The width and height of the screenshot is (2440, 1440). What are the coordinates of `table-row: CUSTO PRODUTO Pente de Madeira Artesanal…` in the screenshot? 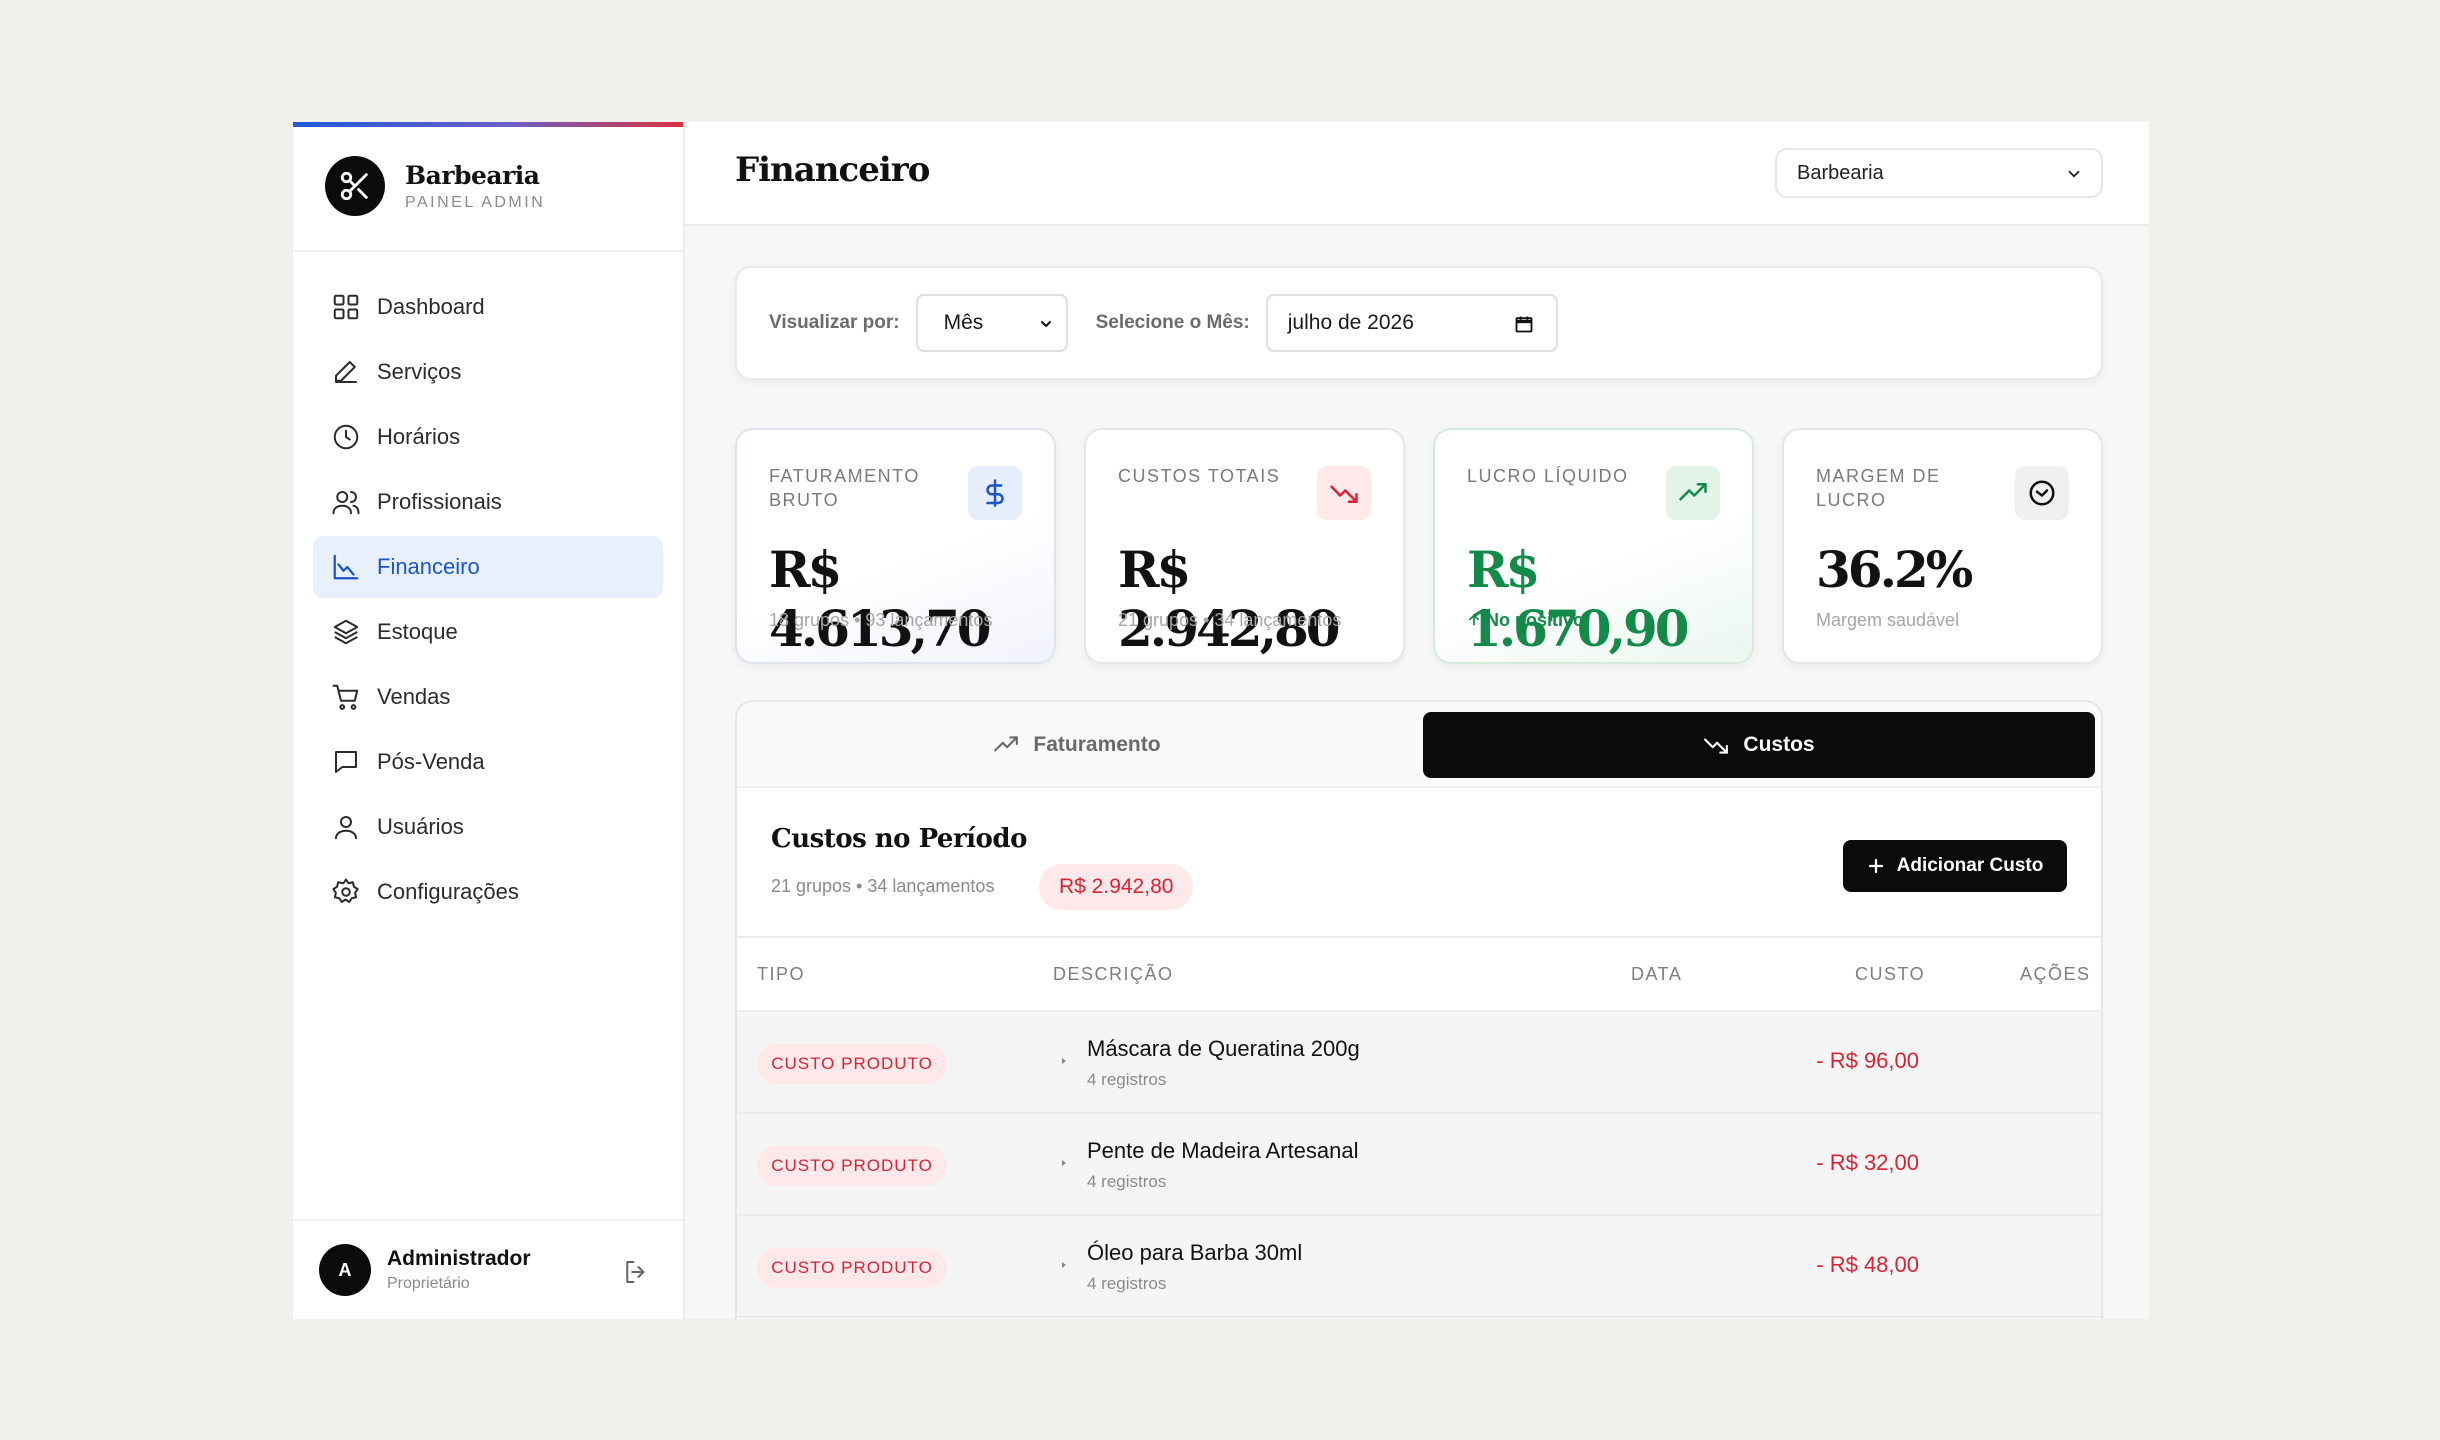 It's located at (1419, 1165).